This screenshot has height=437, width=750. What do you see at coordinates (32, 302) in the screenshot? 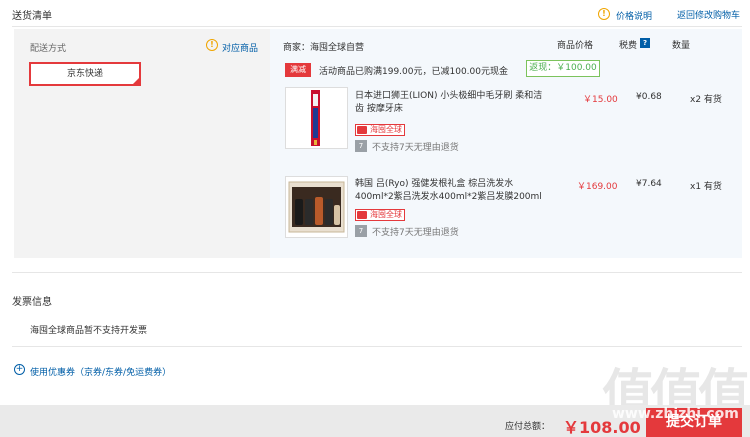
I see `invoice-title: 发票信息` at bounding box center [32, 302].